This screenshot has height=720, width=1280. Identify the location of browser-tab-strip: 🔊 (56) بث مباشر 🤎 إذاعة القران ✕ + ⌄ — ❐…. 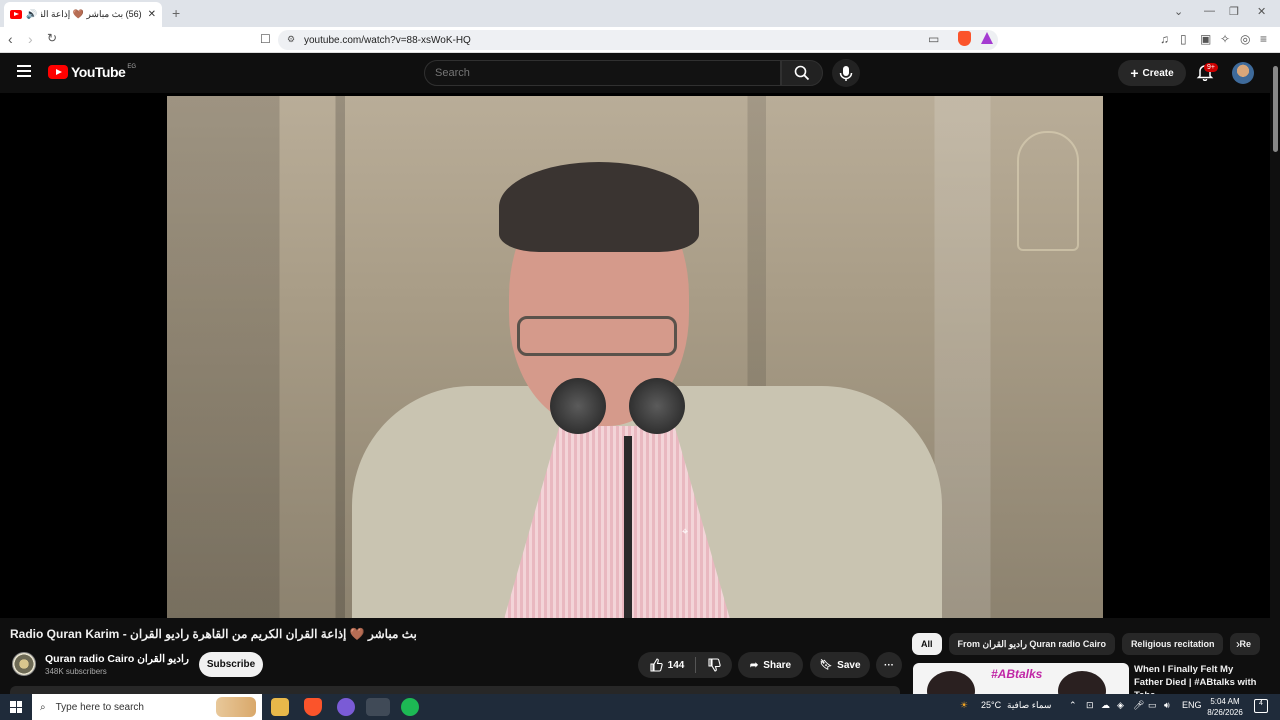
(640, 13).